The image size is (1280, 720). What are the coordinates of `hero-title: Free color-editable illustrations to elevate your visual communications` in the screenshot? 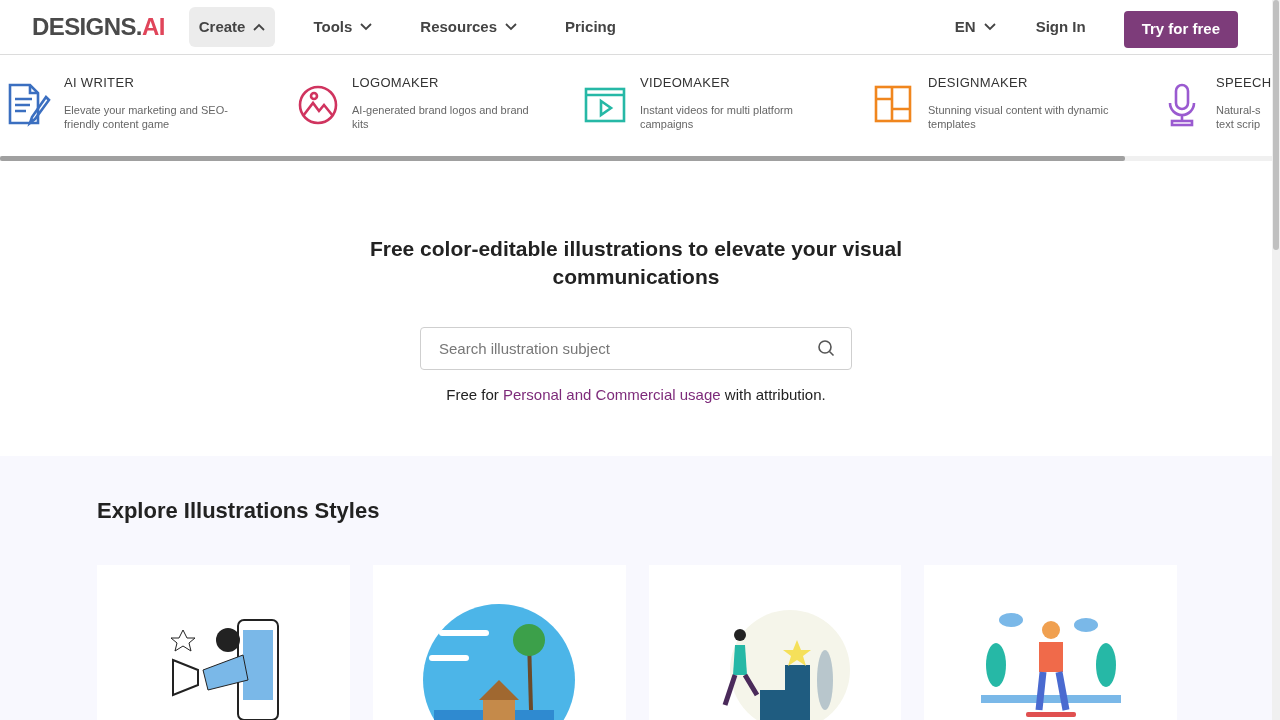 It's located at (636, 263).